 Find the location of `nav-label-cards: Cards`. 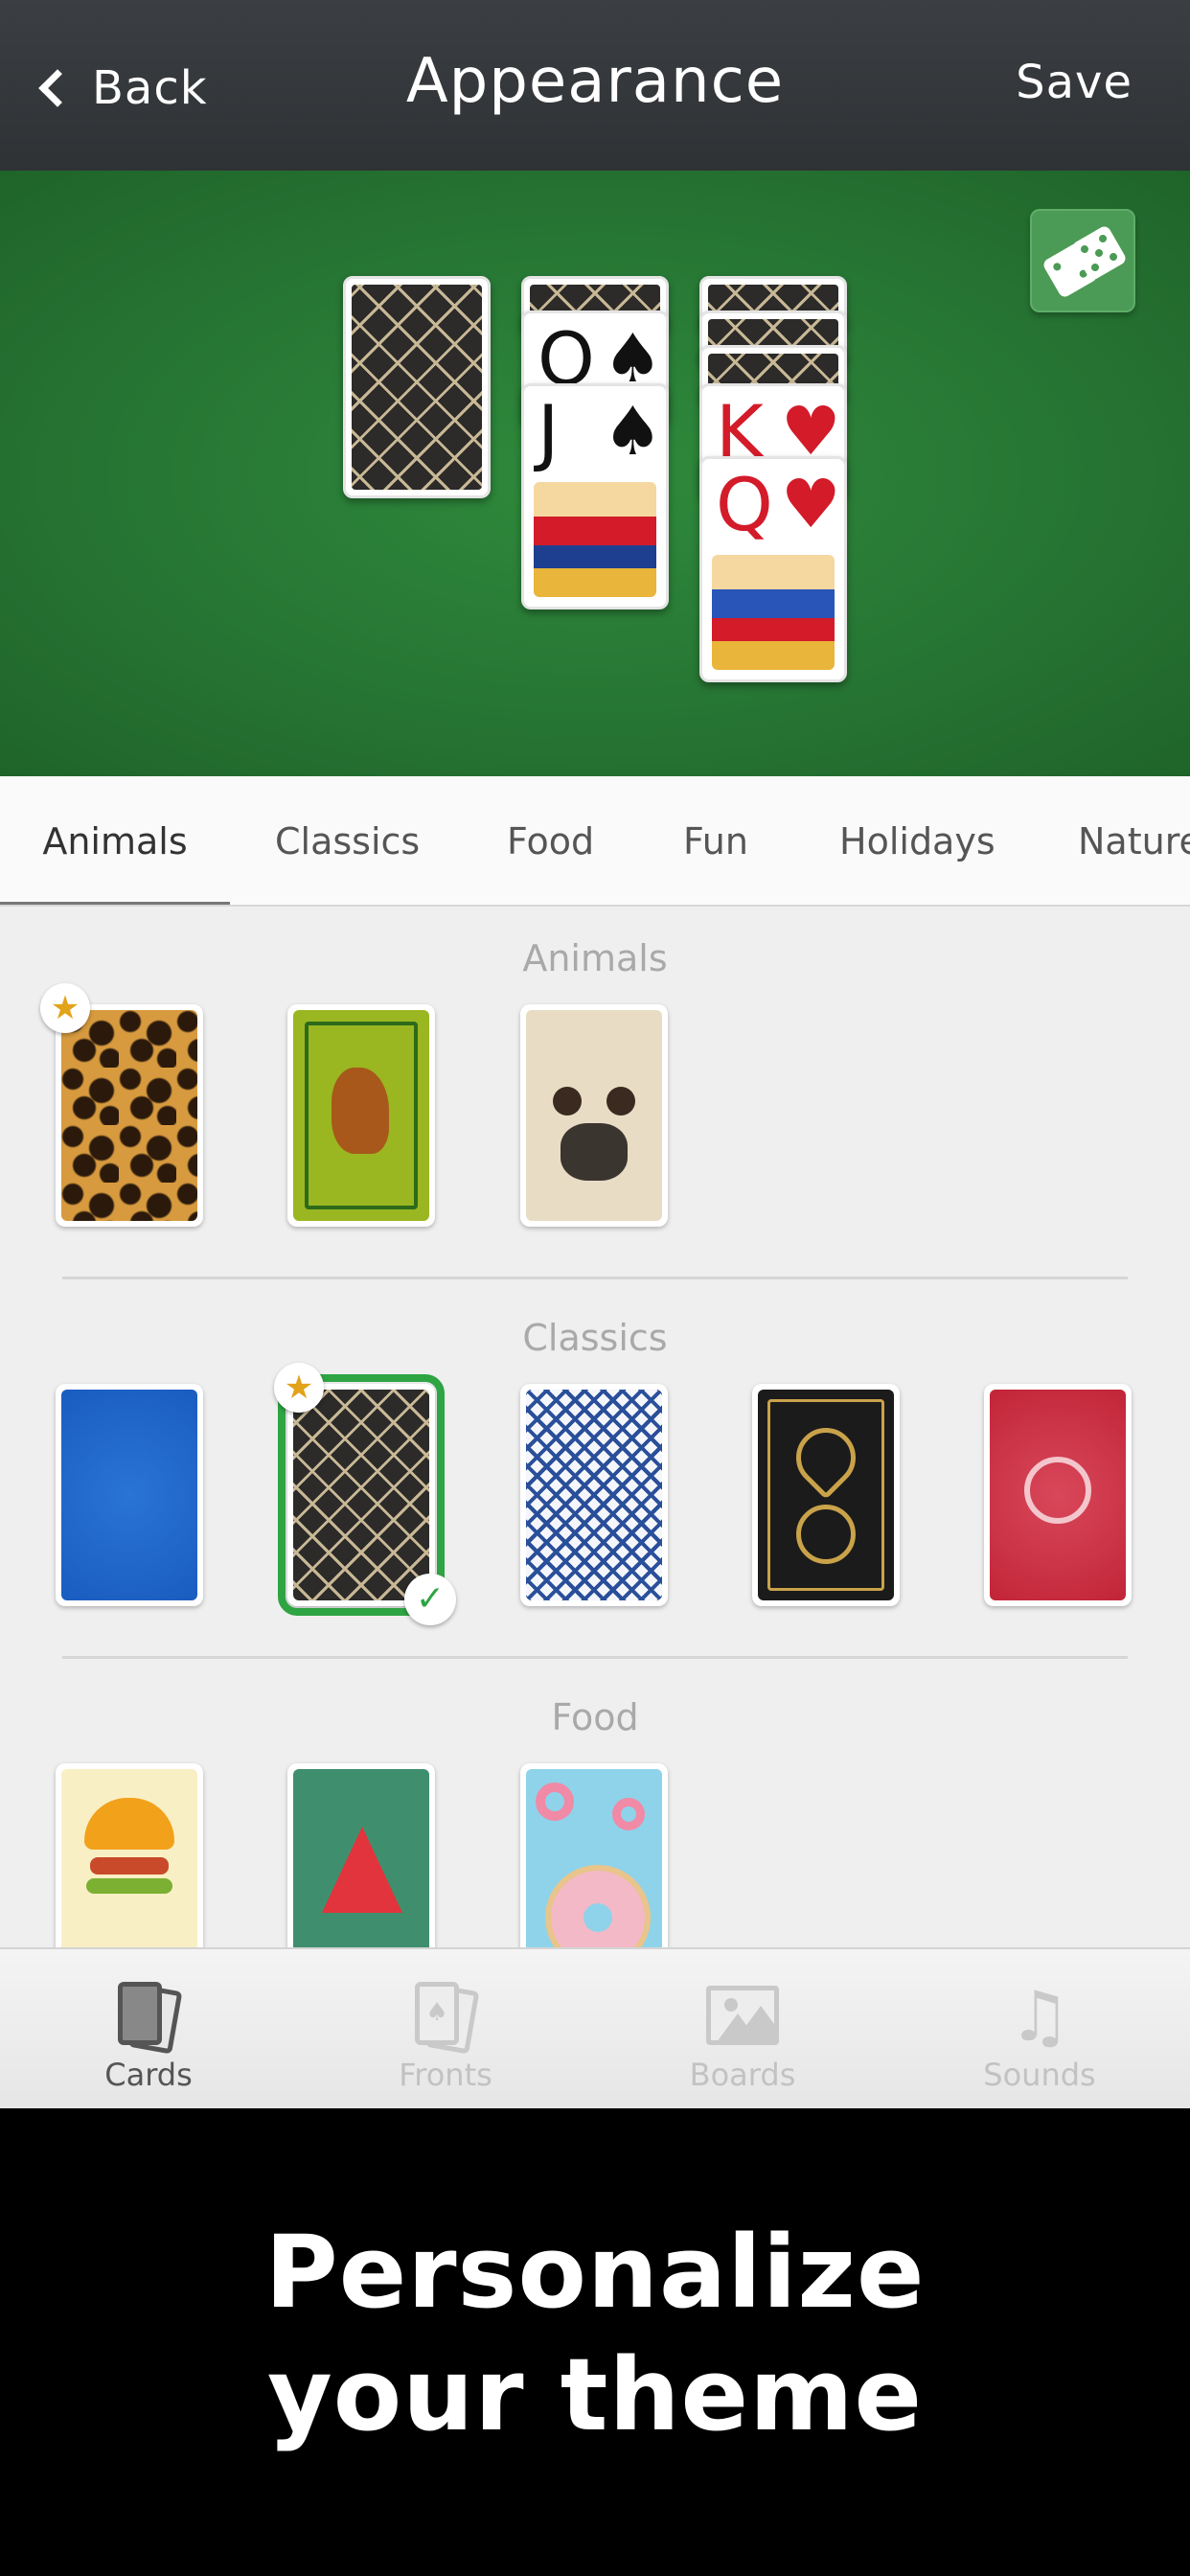

nav-label-cards: Cards is located at coordinates (148, 2075).